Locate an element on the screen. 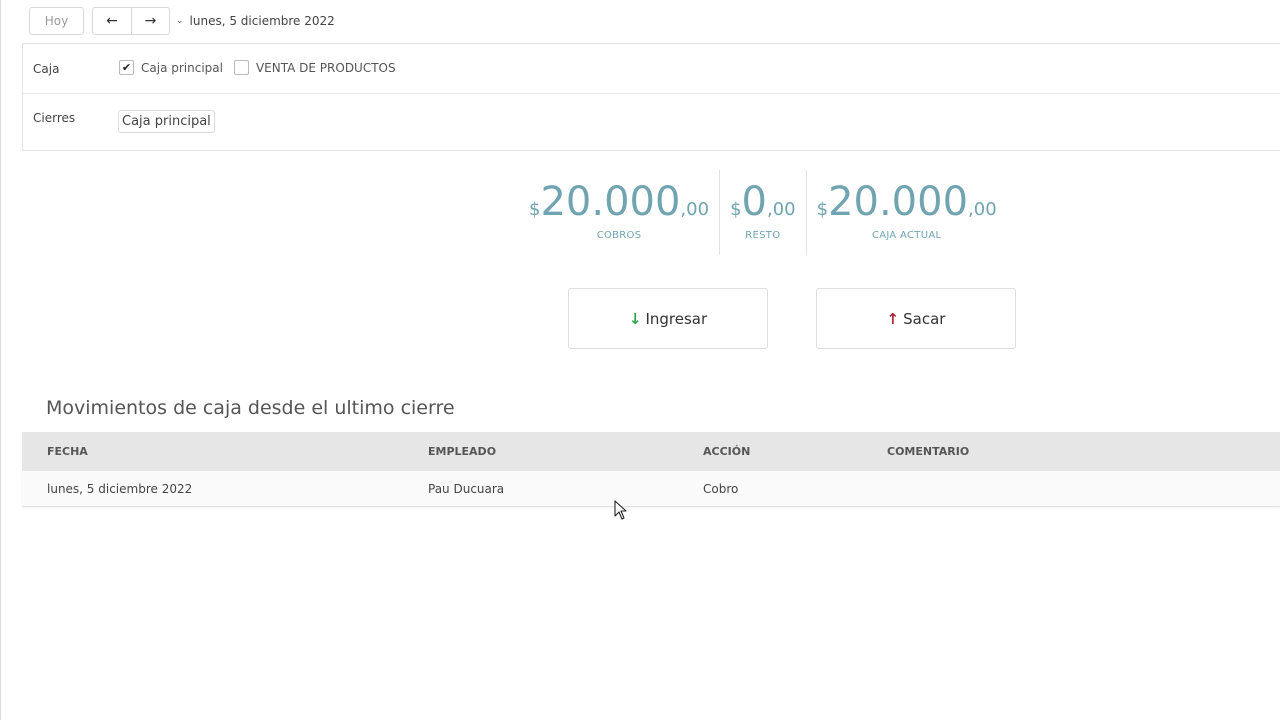 The image size is (1280, 720). date-toolbar: Hoy ← → ⌄ lunes, 5 diciembre 2022 is located at coordinates (182, 21).